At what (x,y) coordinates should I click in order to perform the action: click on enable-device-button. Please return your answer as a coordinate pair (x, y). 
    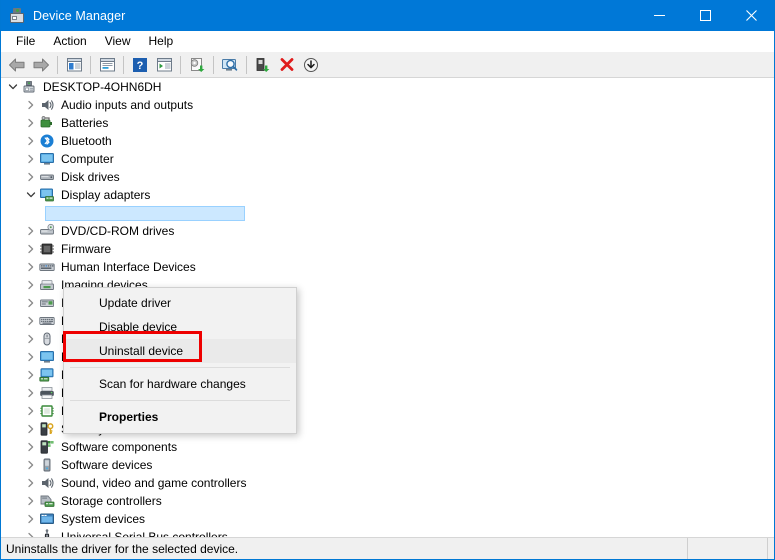
    Looking at the image, I should click on (263, 65).